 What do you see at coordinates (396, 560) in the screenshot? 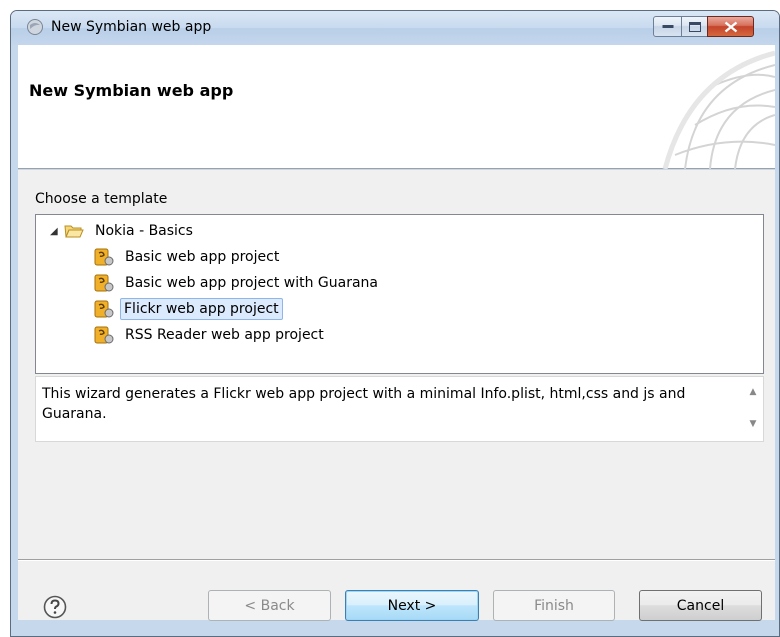
I see `footer-separator` at bounding box center [396, 560].